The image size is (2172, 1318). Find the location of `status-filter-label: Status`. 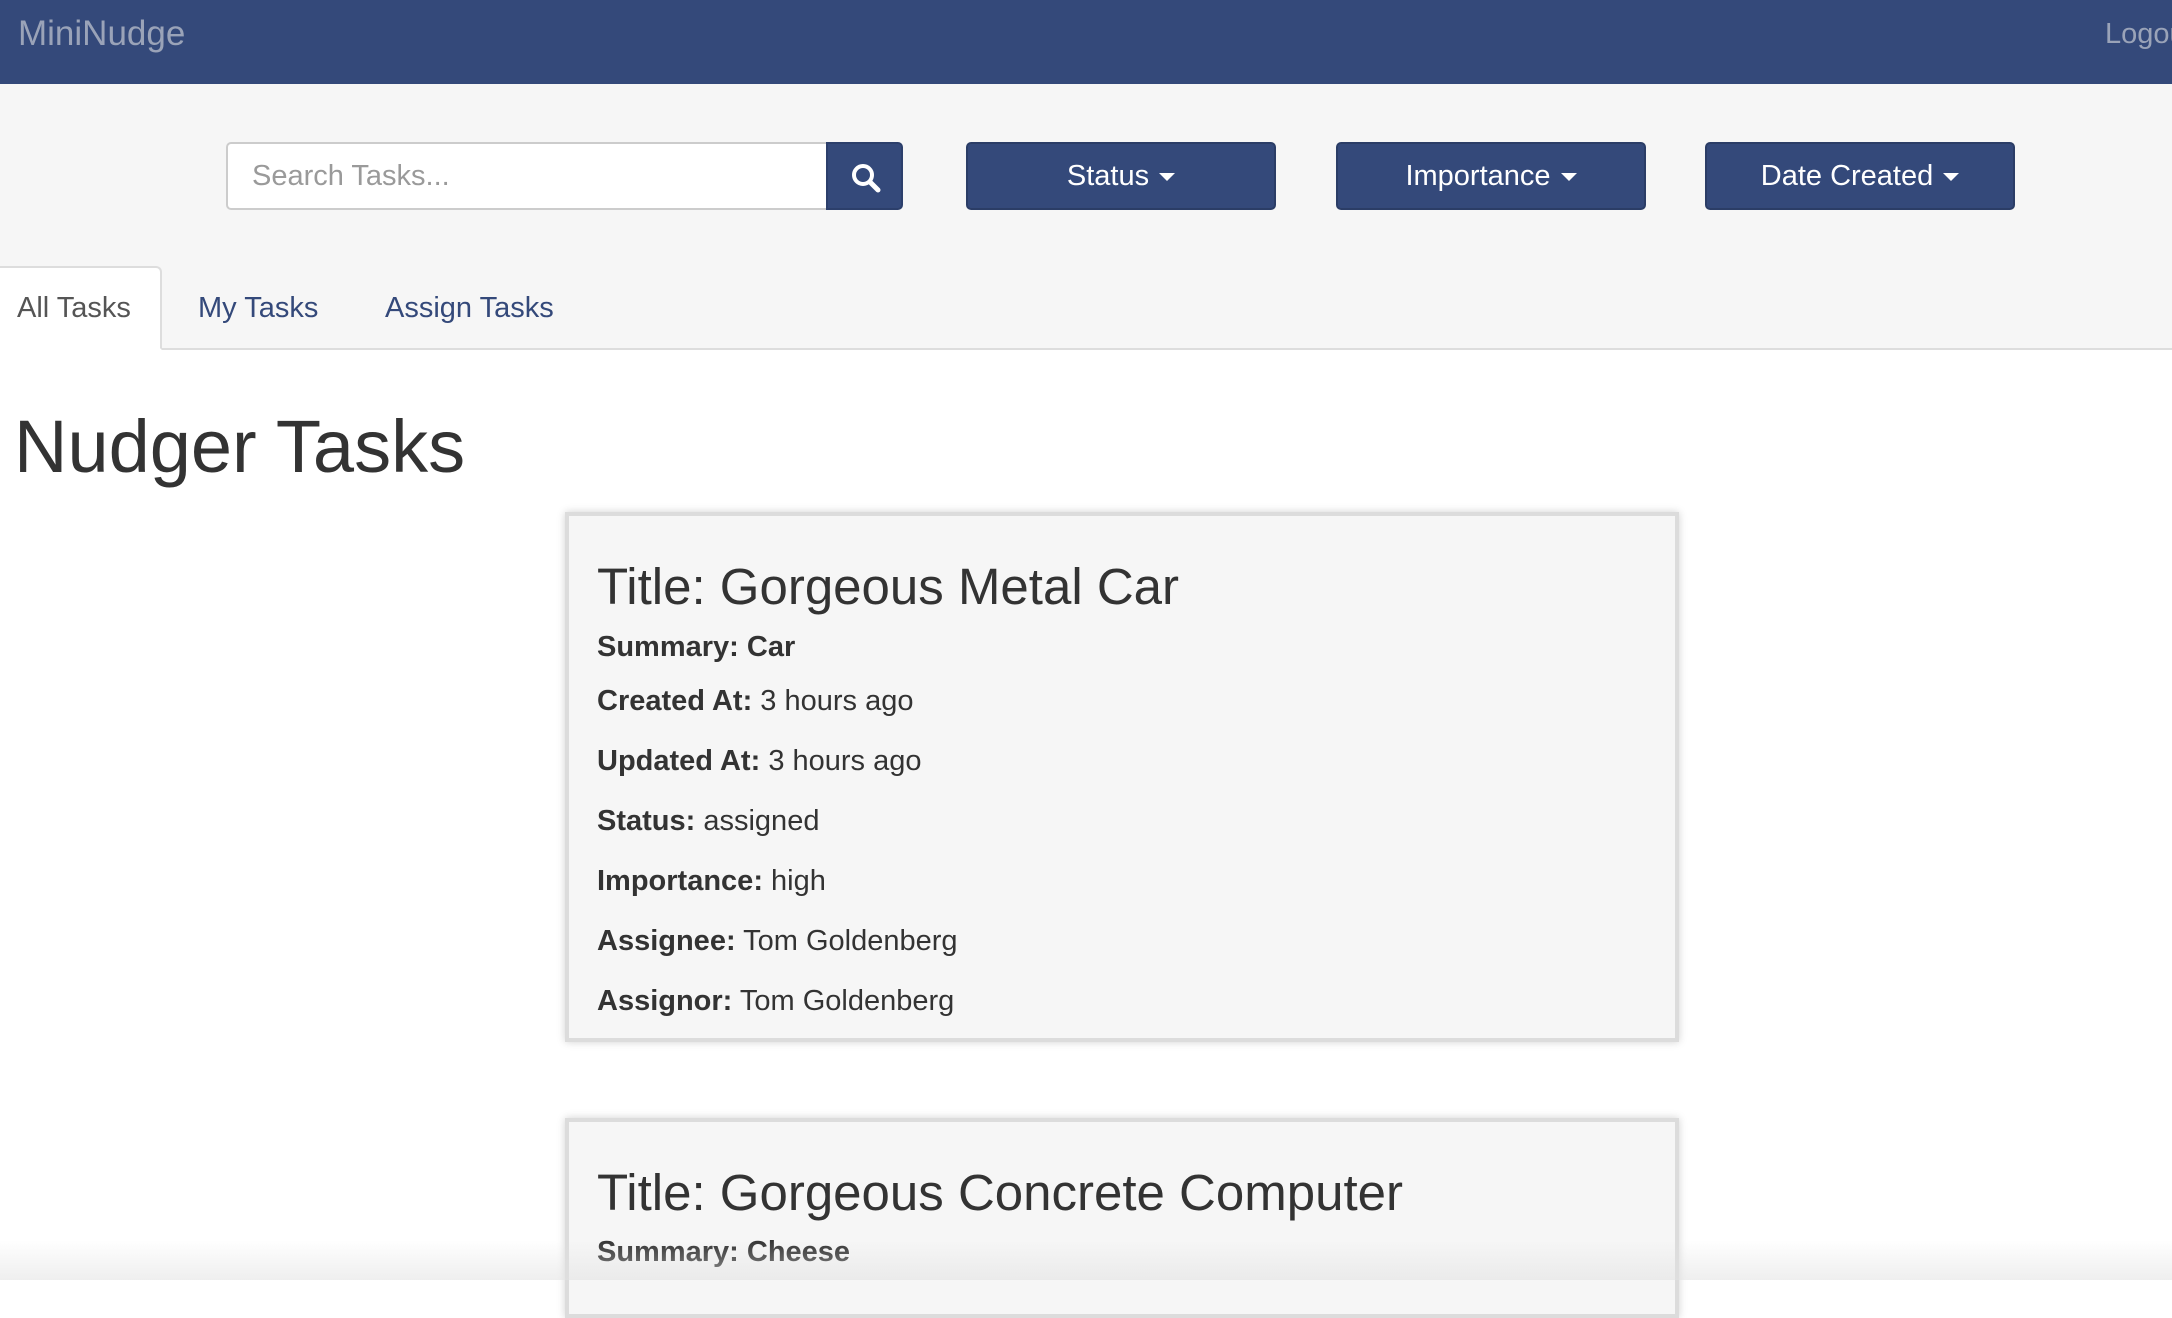

status-filter-label: Status is located at coordinates (1108, 175).